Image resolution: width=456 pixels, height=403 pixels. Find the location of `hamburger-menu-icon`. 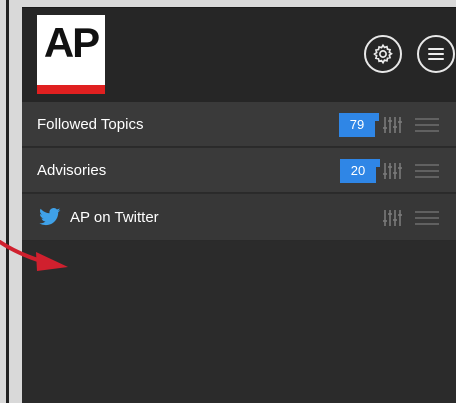

hamburger-menu-icon is located at coordinates (436, 54).